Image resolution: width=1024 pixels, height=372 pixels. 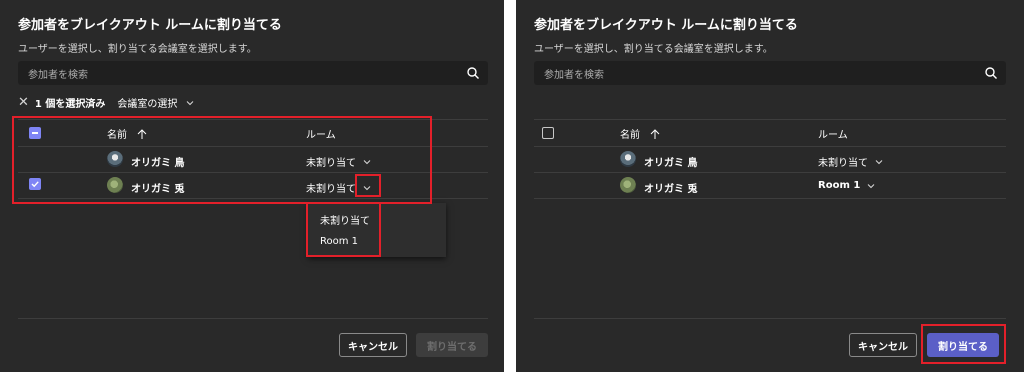 I want to click on room-select-label: 会議室の選択, so click(x=147, y=102).